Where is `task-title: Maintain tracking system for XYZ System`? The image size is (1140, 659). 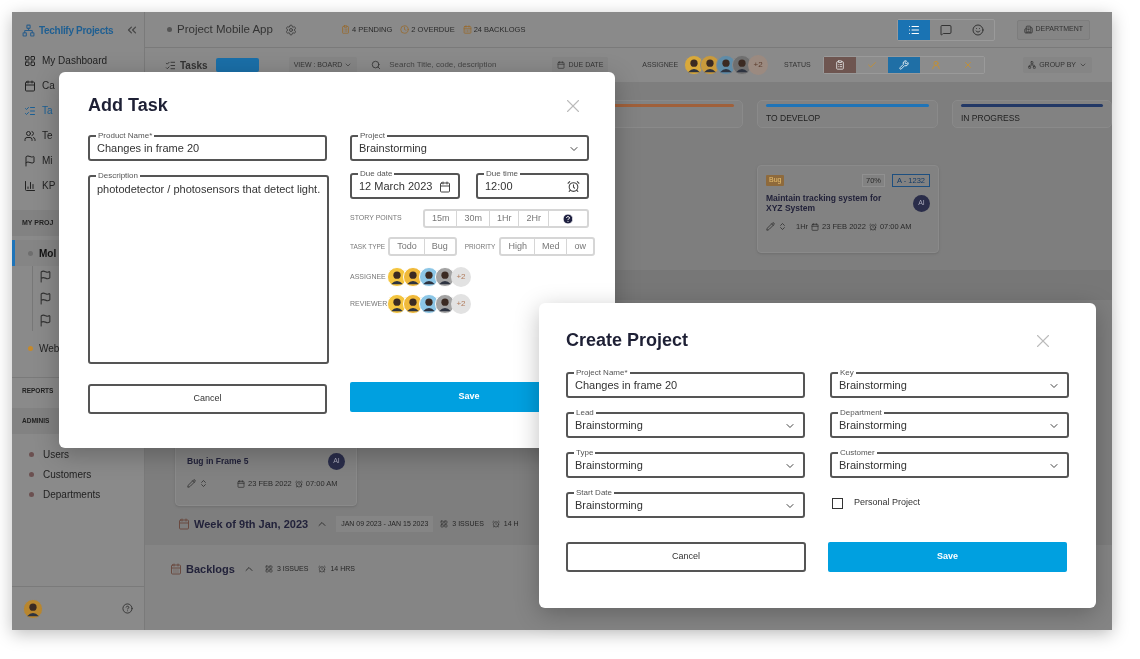
task-title: Maintain tracking system for XYZ System is located at coordinates (824, 203).